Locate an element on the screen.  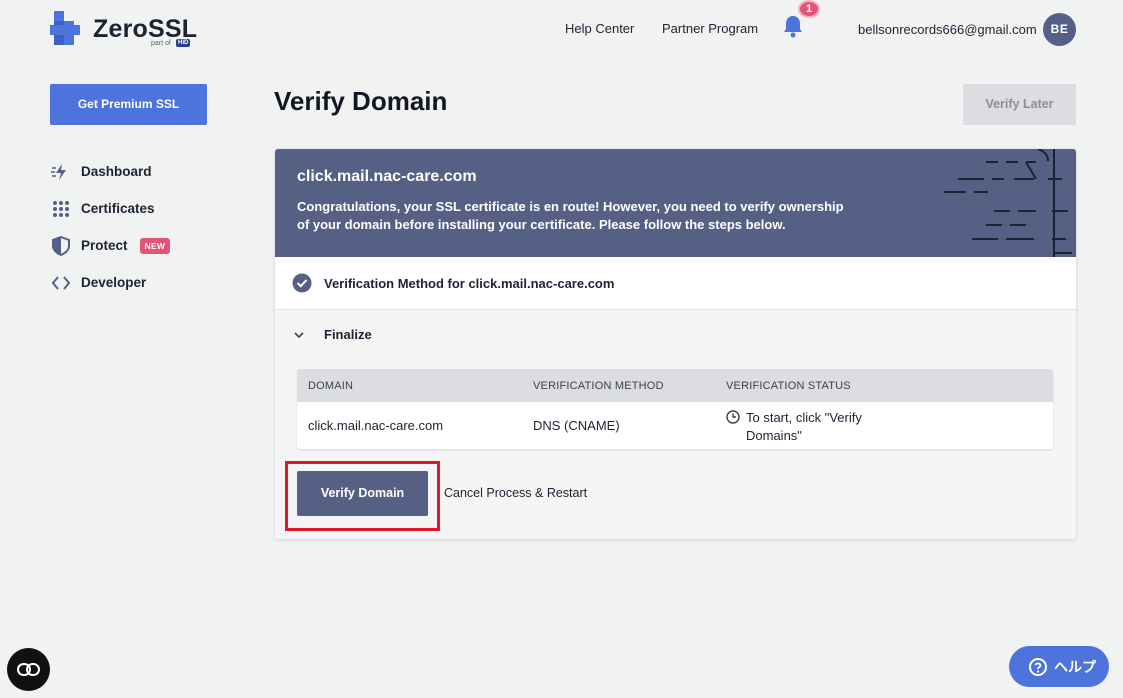
column-header-method: VERIFICATION METHOD is located at coordinates (598, 386).